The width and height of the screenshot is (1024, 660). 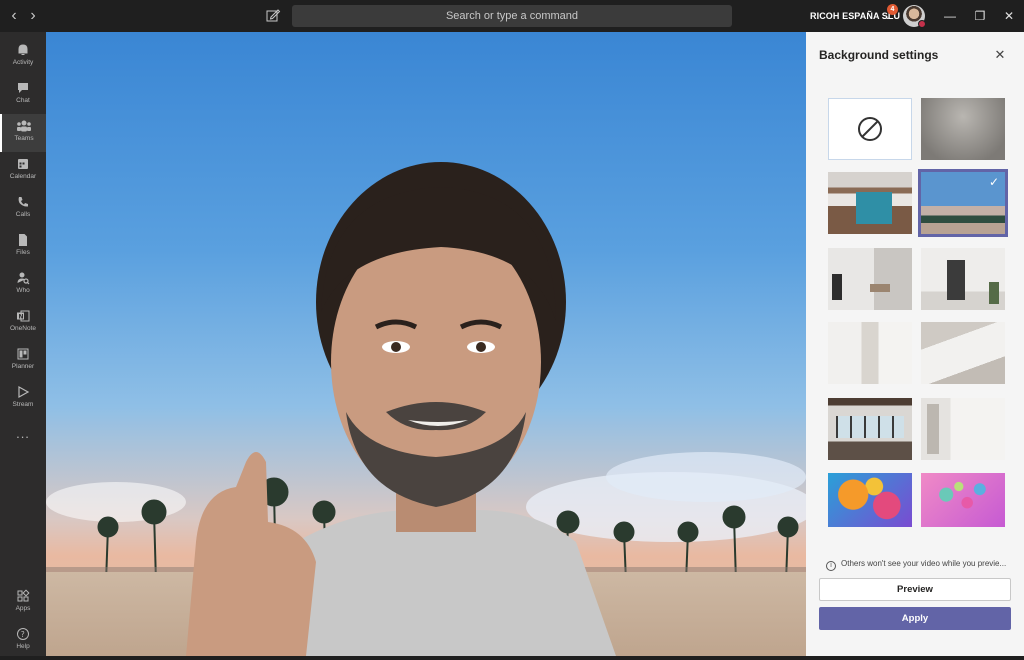 I want to click on rail-item-teams: Teams, so click(x=23, y=133).